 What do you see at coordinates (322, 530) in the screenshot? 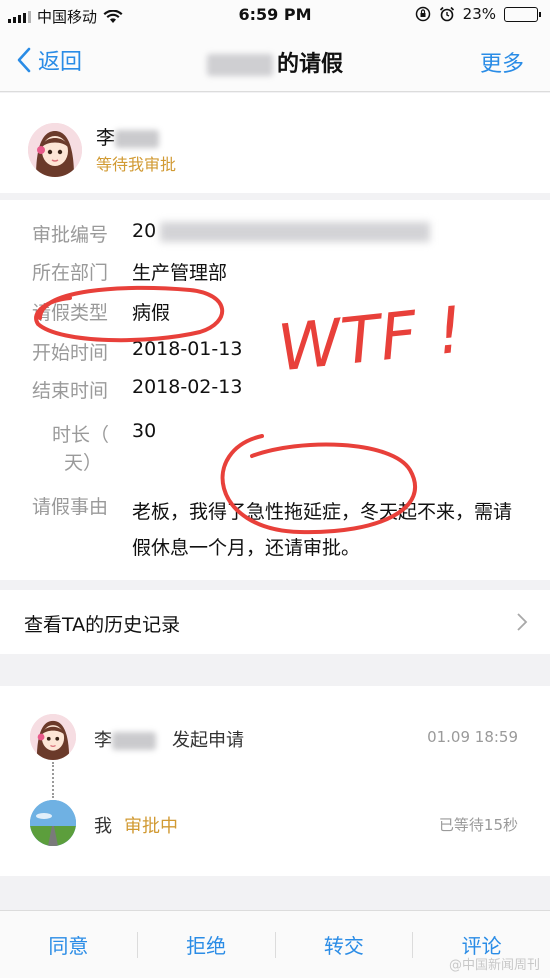
I see `reason-value: 老板，我得了急性拖延症，冬天起不来，需请假休息一个月，还请审批。` at bounding box center [322, 530].